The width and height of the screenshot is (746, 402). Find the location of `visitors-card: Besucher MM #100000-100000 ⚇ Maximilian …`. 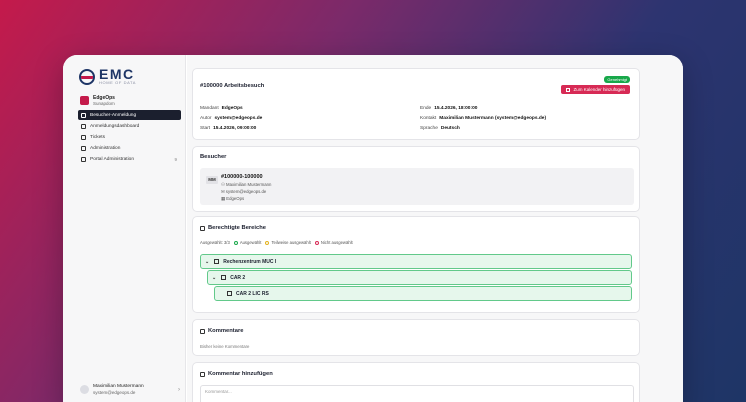

visitors-card: Besucher MM #100000-100000 ⚇ Maximilian … is located at coordinates (416, 179).